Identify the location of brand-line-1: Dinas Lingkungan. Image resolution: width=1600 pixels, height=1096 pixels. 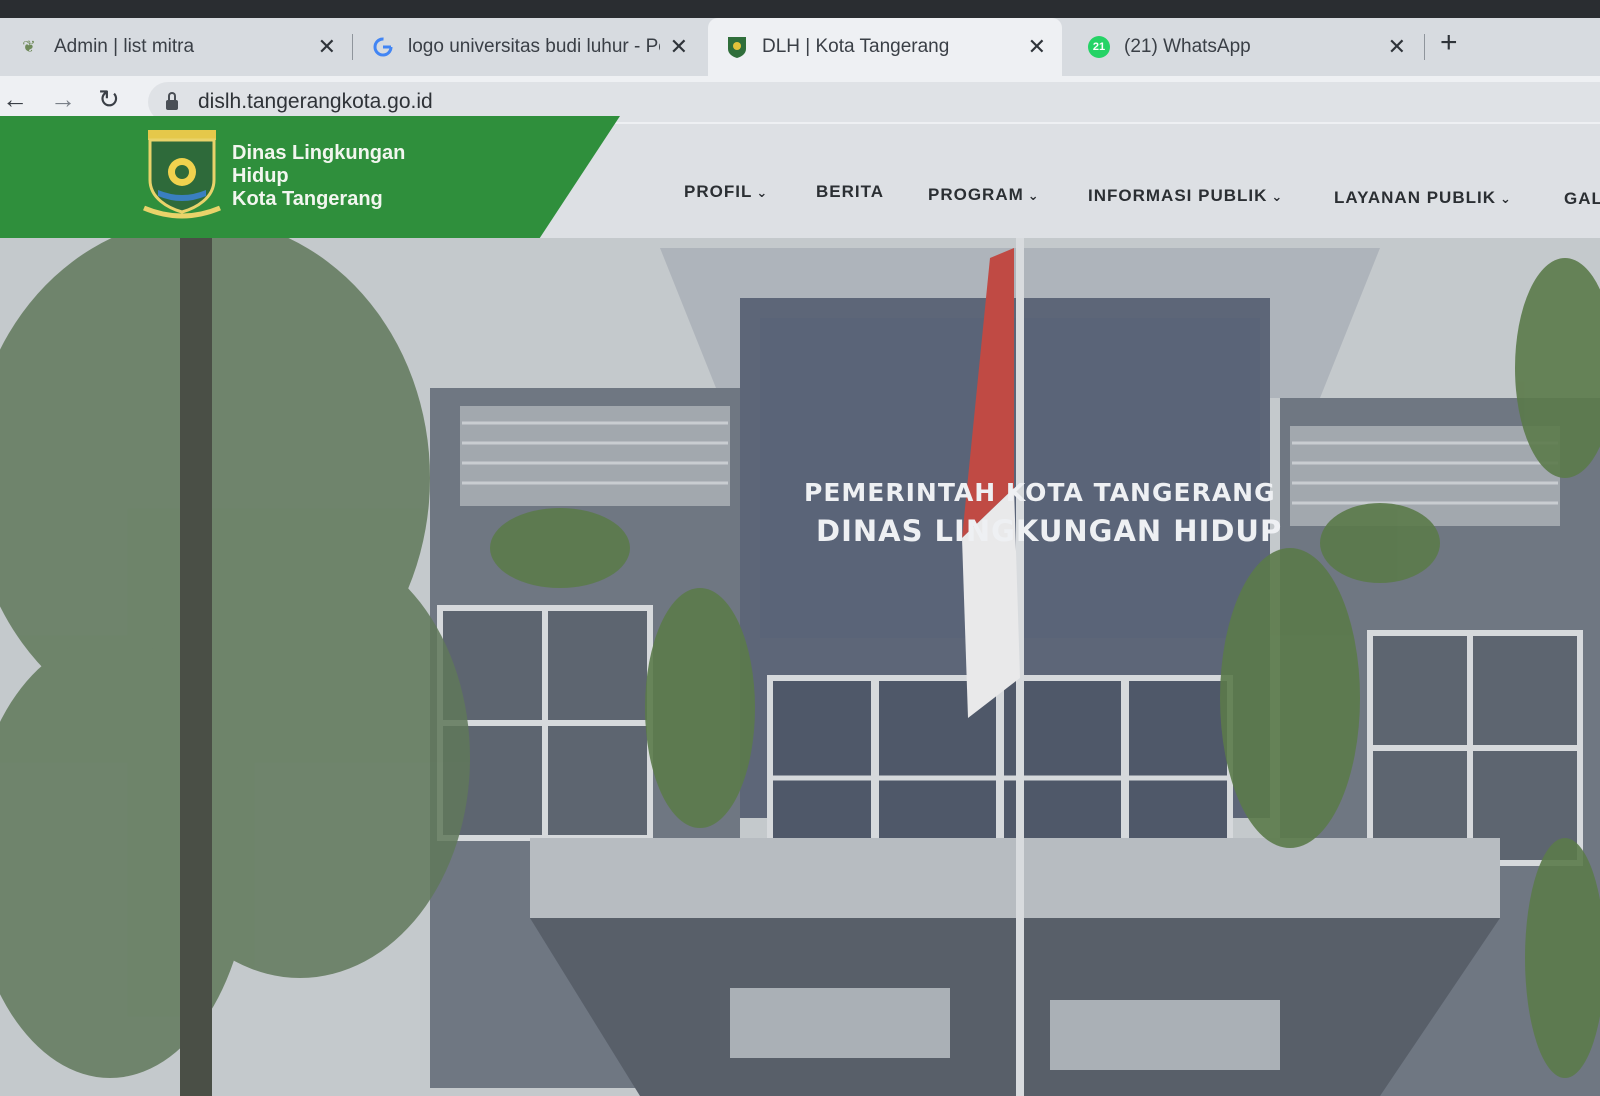
(319, 153).